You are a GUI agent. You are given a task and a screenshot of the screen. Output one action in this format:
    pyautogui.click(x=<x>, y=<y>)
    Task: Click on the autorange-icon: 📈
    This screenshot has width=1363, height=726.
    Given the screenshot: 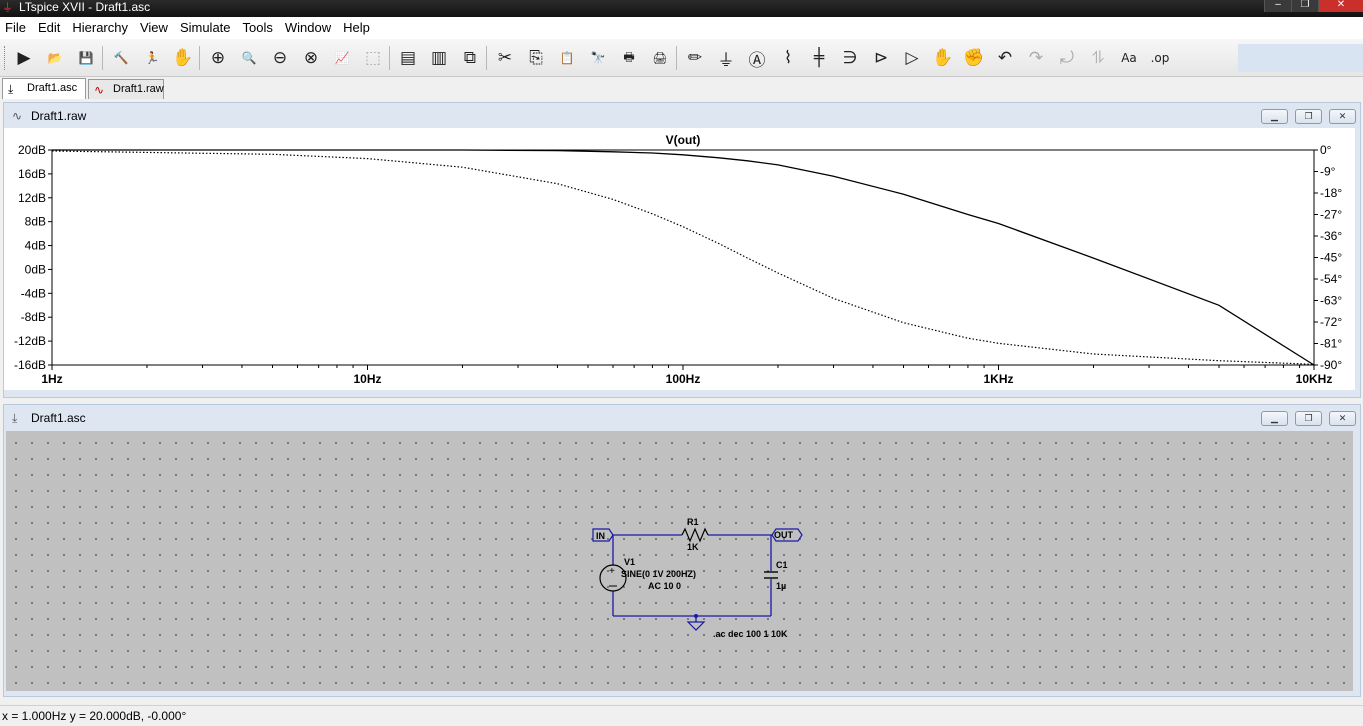 What is the action you would take?
    pyautogui.click(x=342, y=58)
    